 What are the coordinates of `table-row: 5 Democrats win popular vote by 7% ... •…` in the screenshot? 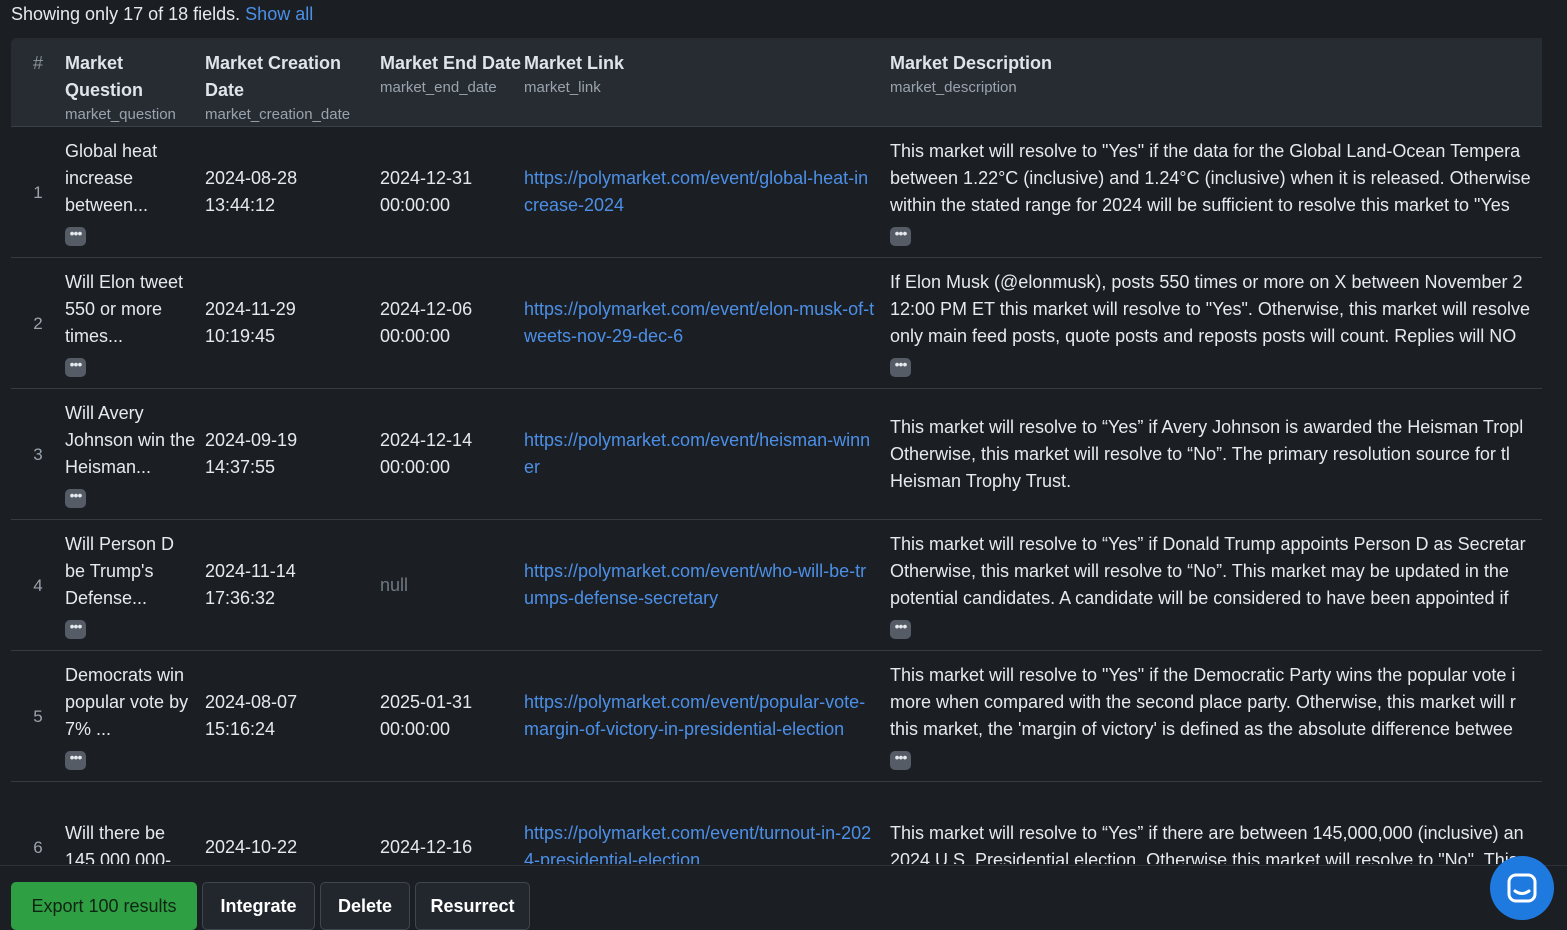 It's located at (776, 716).